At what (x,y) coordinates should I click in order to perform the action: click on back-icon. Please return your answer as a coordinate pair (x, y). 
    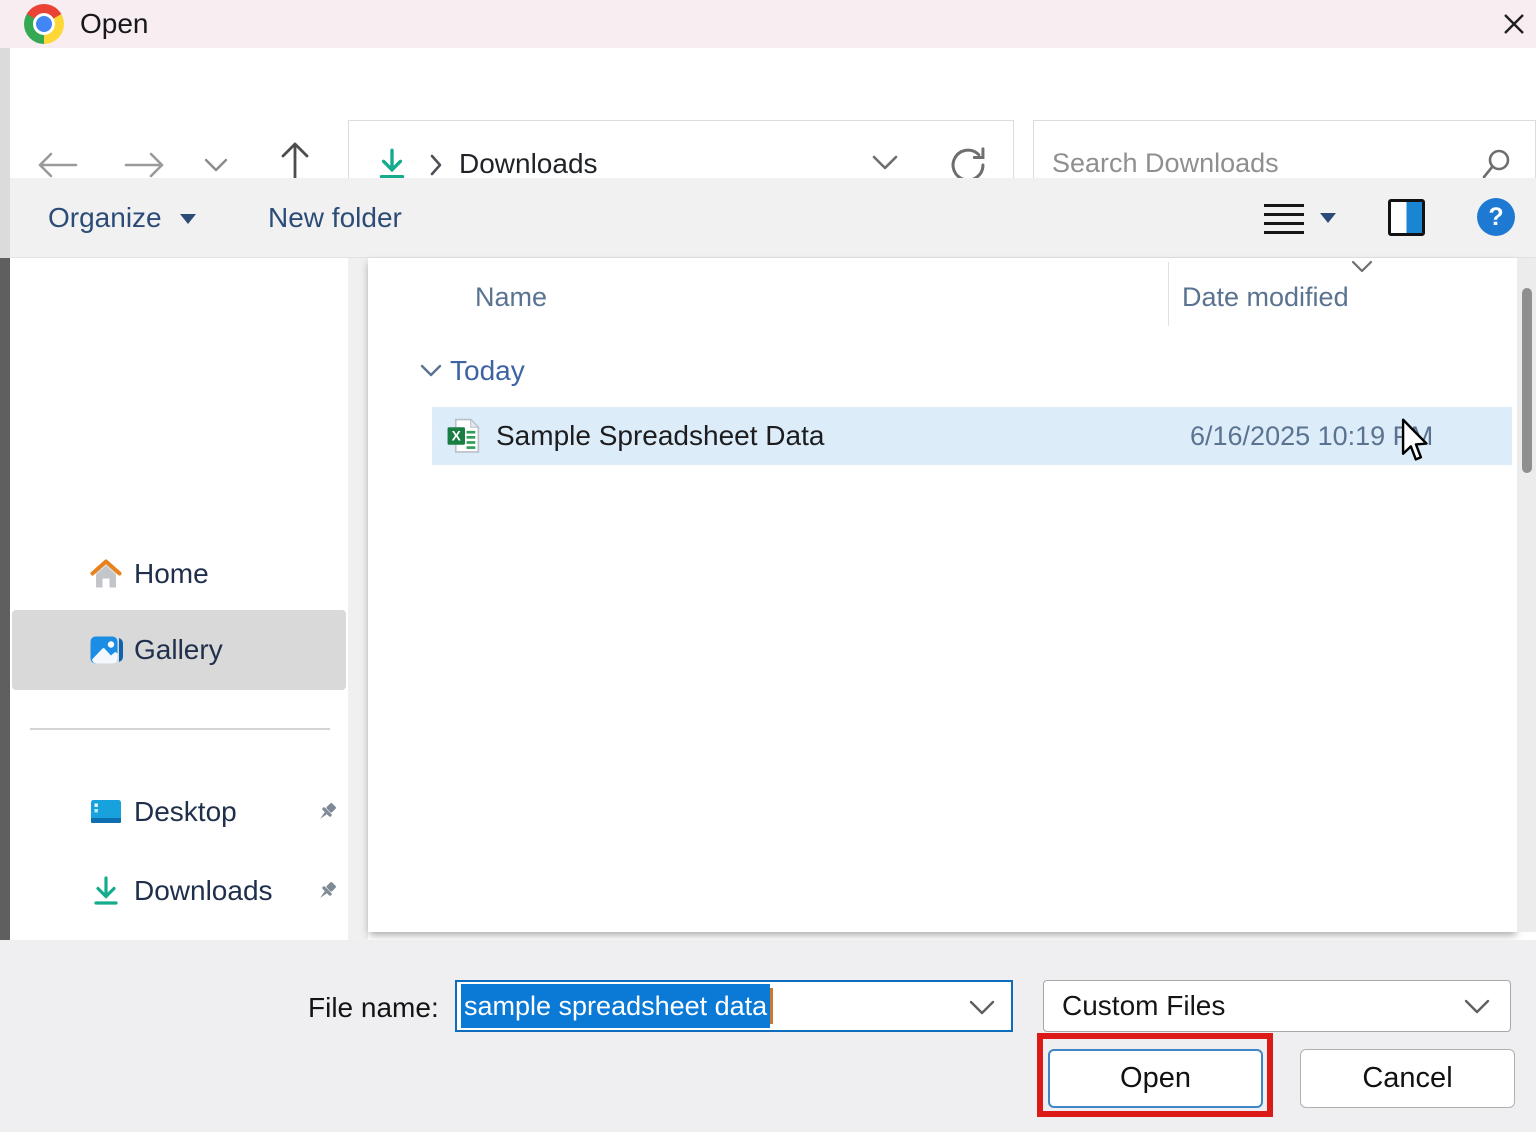
    Looking at the image, I should click on (58, 165).